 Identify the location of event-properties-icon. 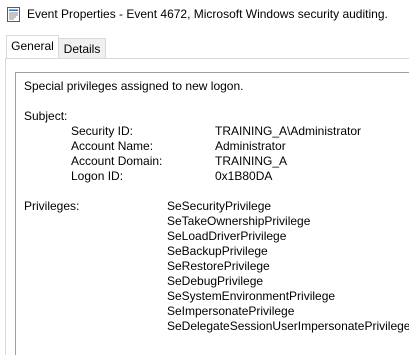
(13, 14).